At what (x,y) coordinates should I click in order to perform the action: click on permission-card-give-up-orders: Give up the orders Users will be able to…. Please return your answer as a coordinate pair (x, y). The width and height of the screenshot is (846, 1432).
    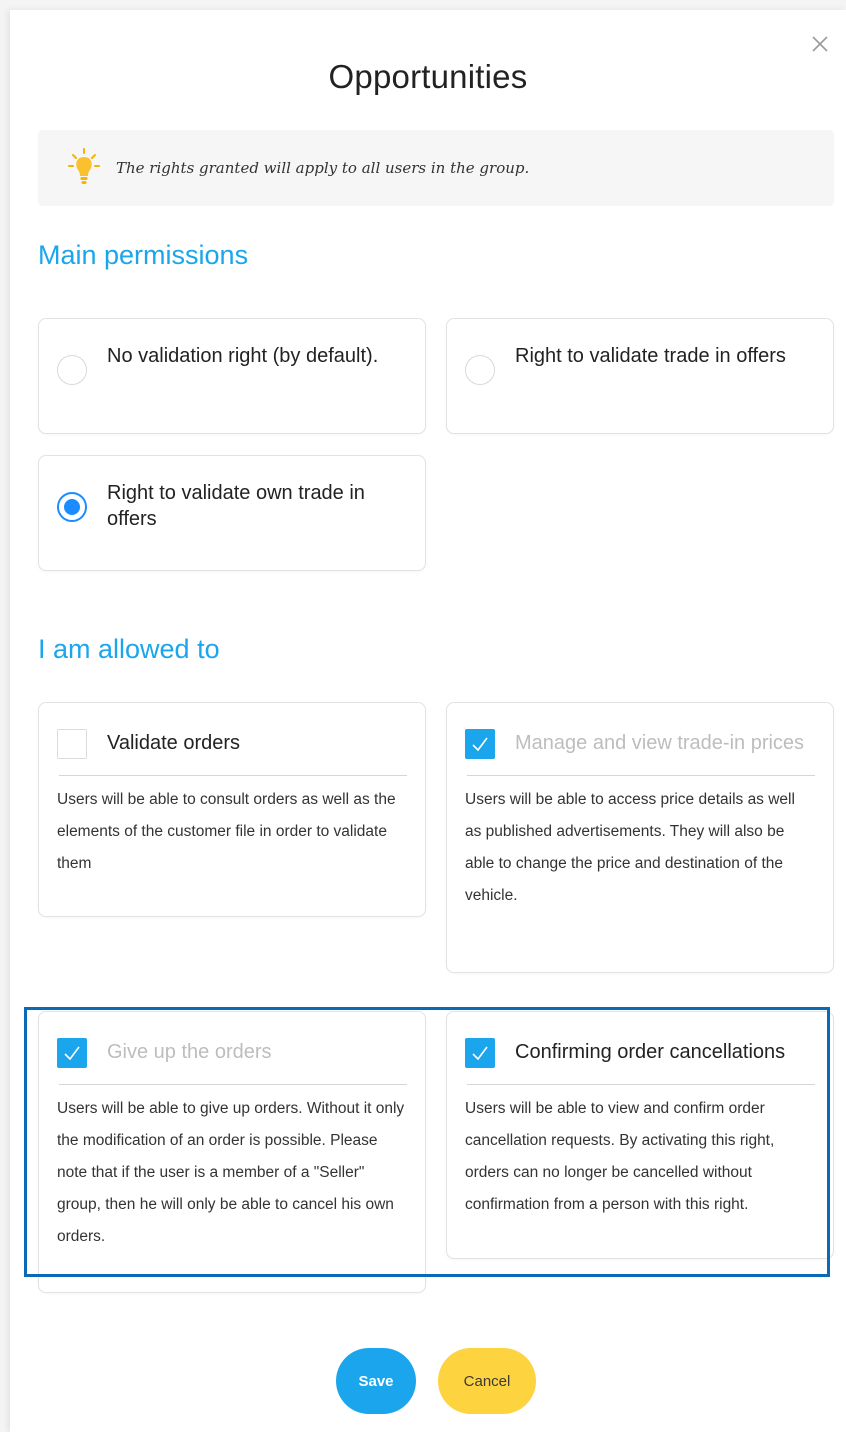
    Looking at the image, I should click on (232, 1152).